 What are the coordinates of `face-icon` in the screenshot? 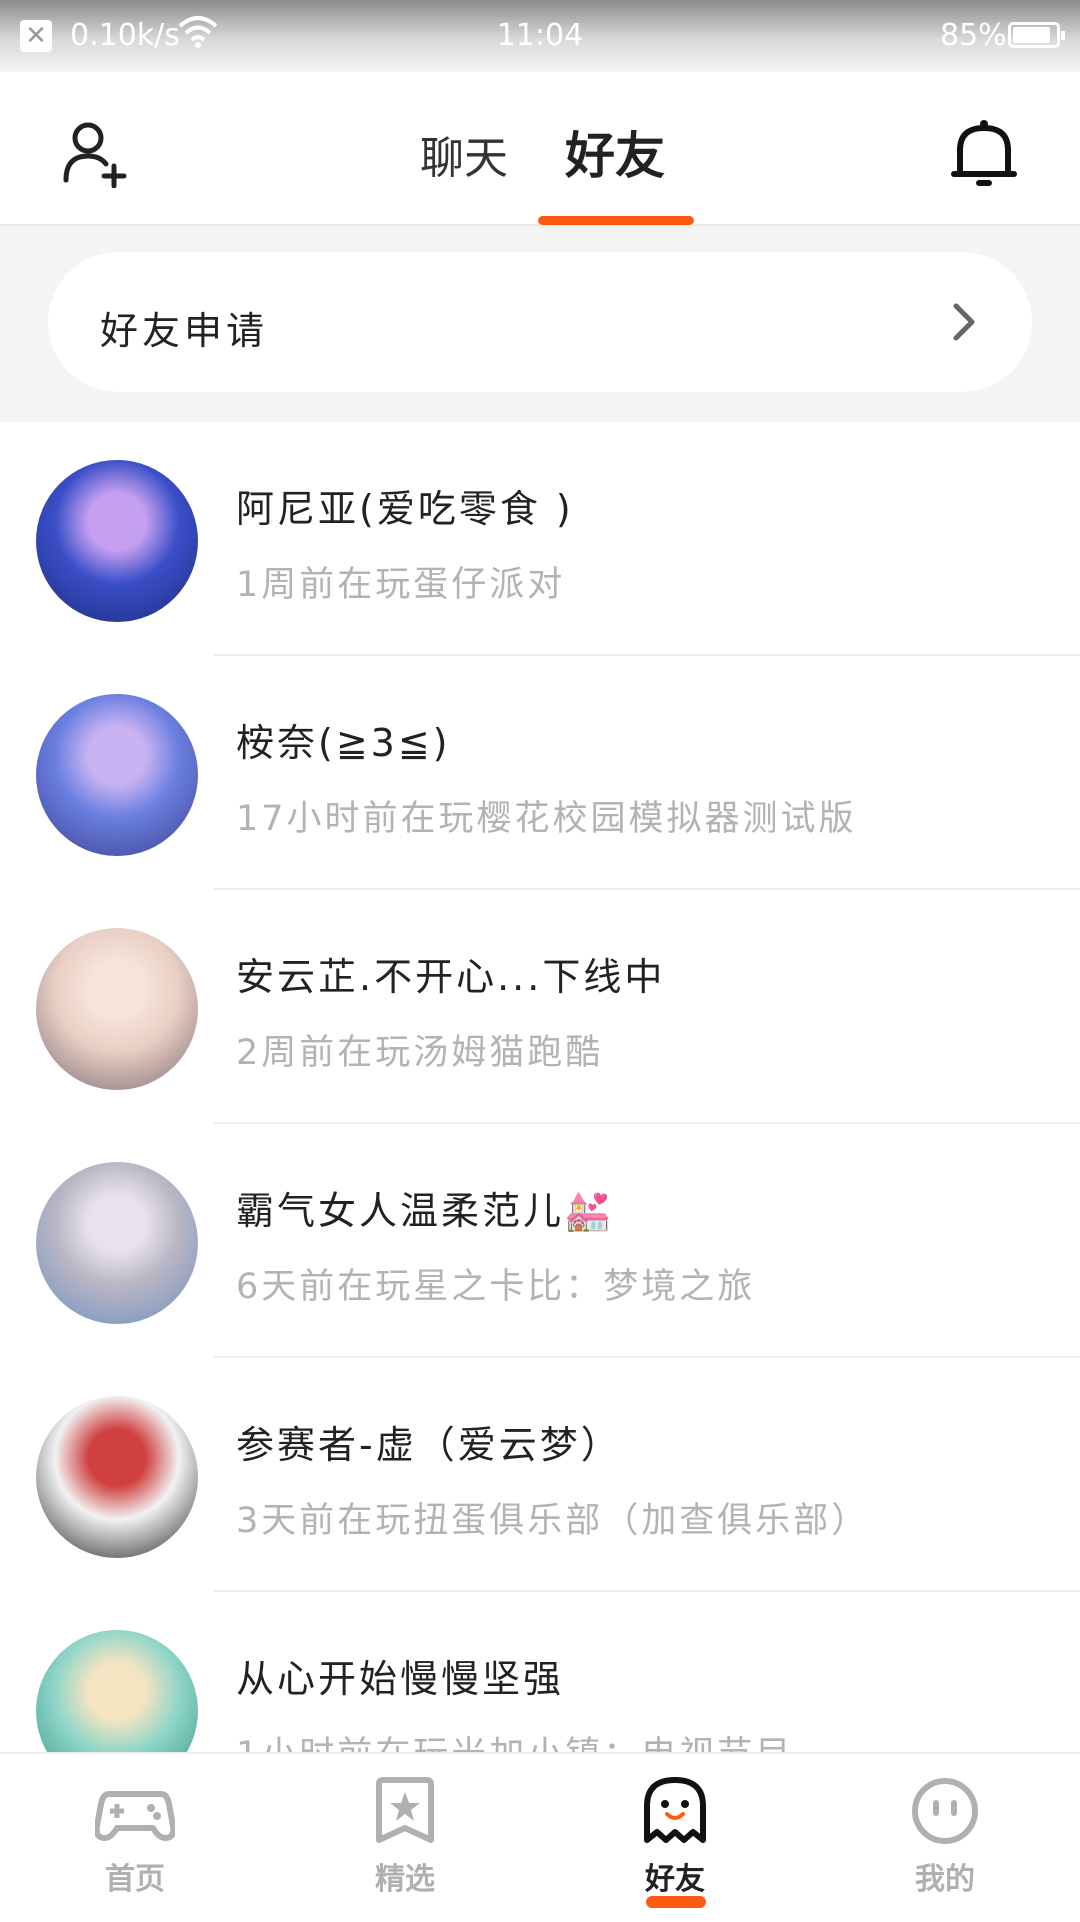 It's located at (945, 1811).